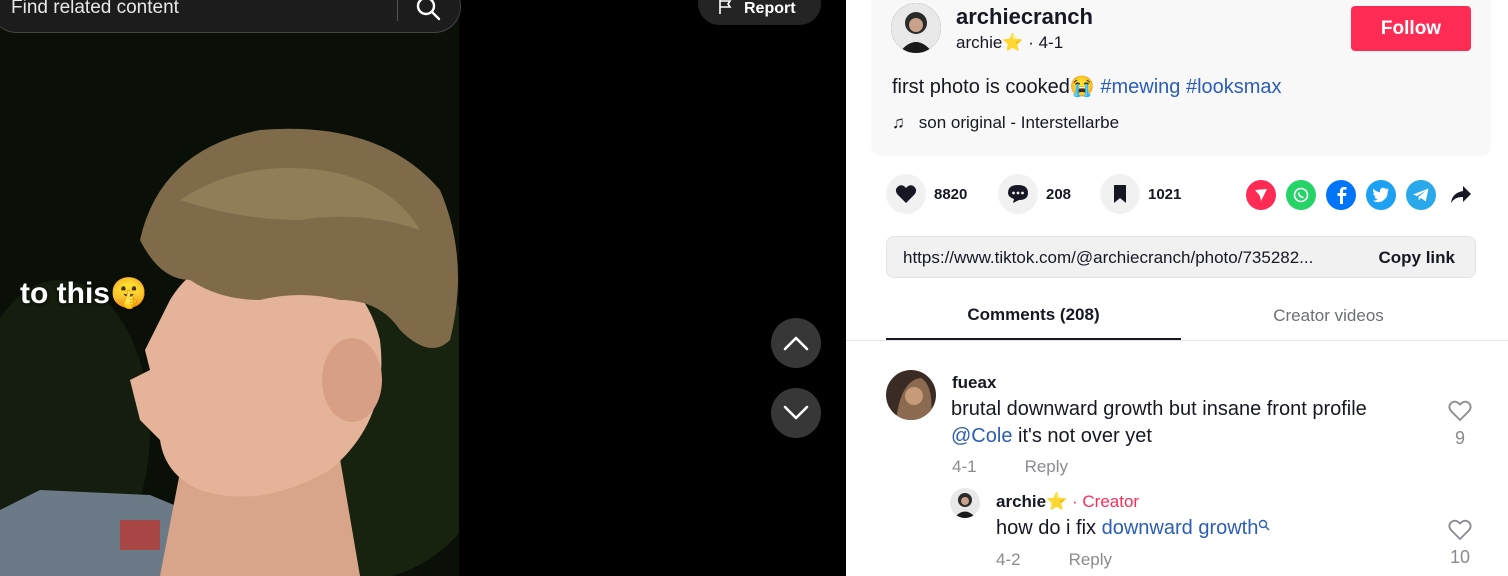 The height and width of the screenshot is (576, 1508). Describe the element at coordinates (1177, 340) in the screenshot. I see `tabs-divider` at that location.